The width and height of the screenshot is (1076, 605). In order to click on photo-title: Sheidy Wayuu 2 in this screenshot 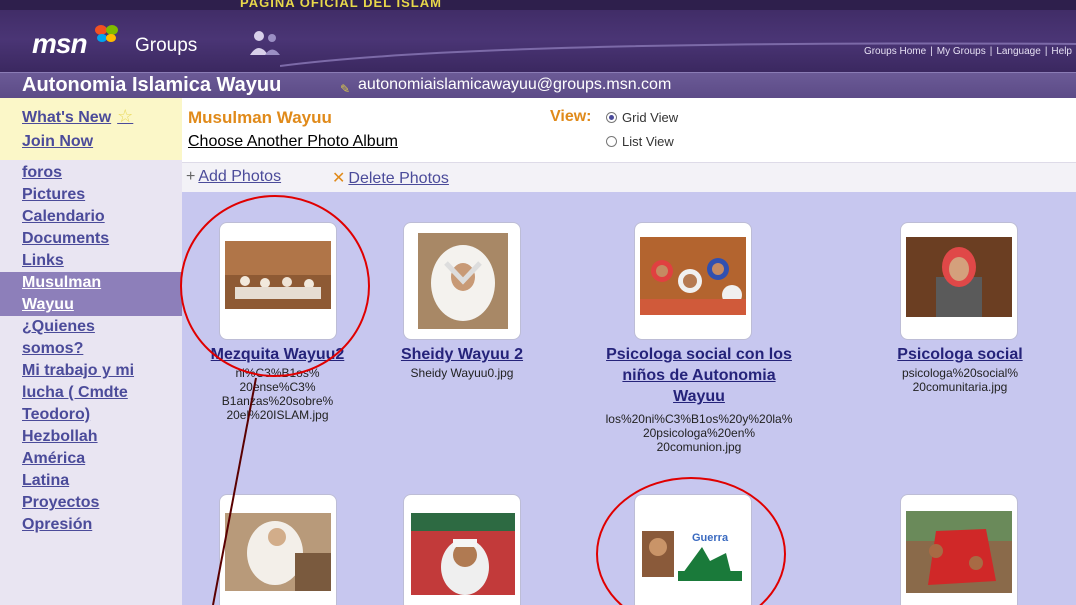, I will do `click(462, 354)`.